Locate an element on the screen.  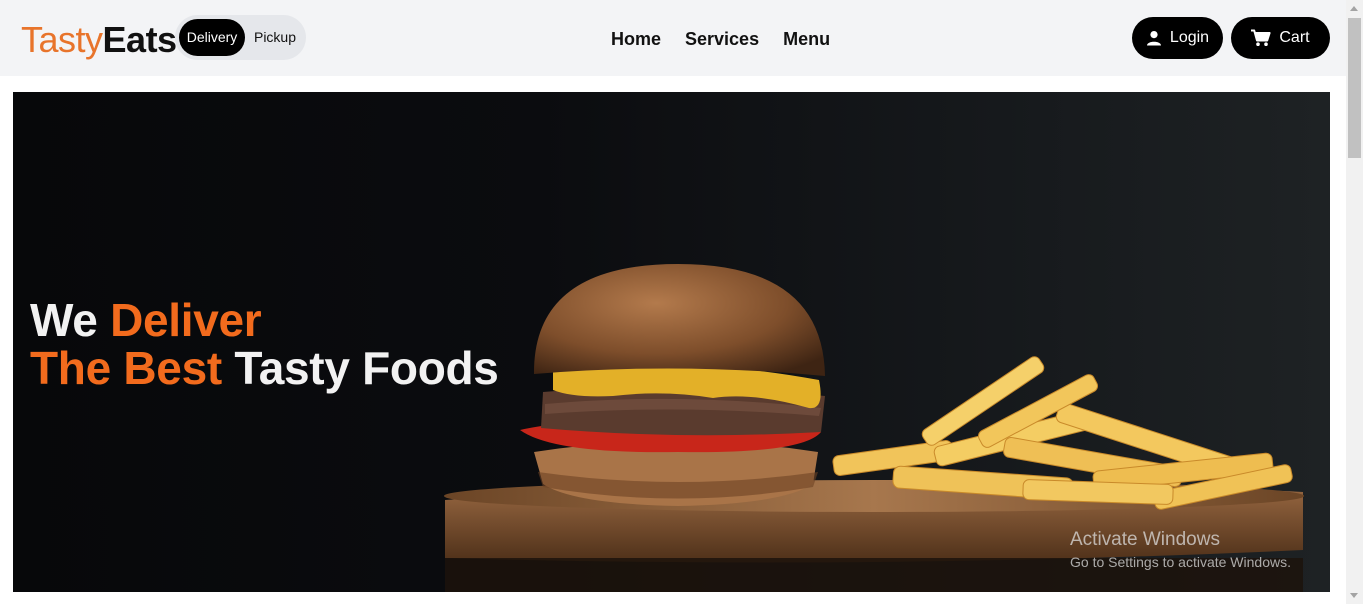
delivery-pickup-toggle: Delivery Pickup is located at coordinates (240, 37).